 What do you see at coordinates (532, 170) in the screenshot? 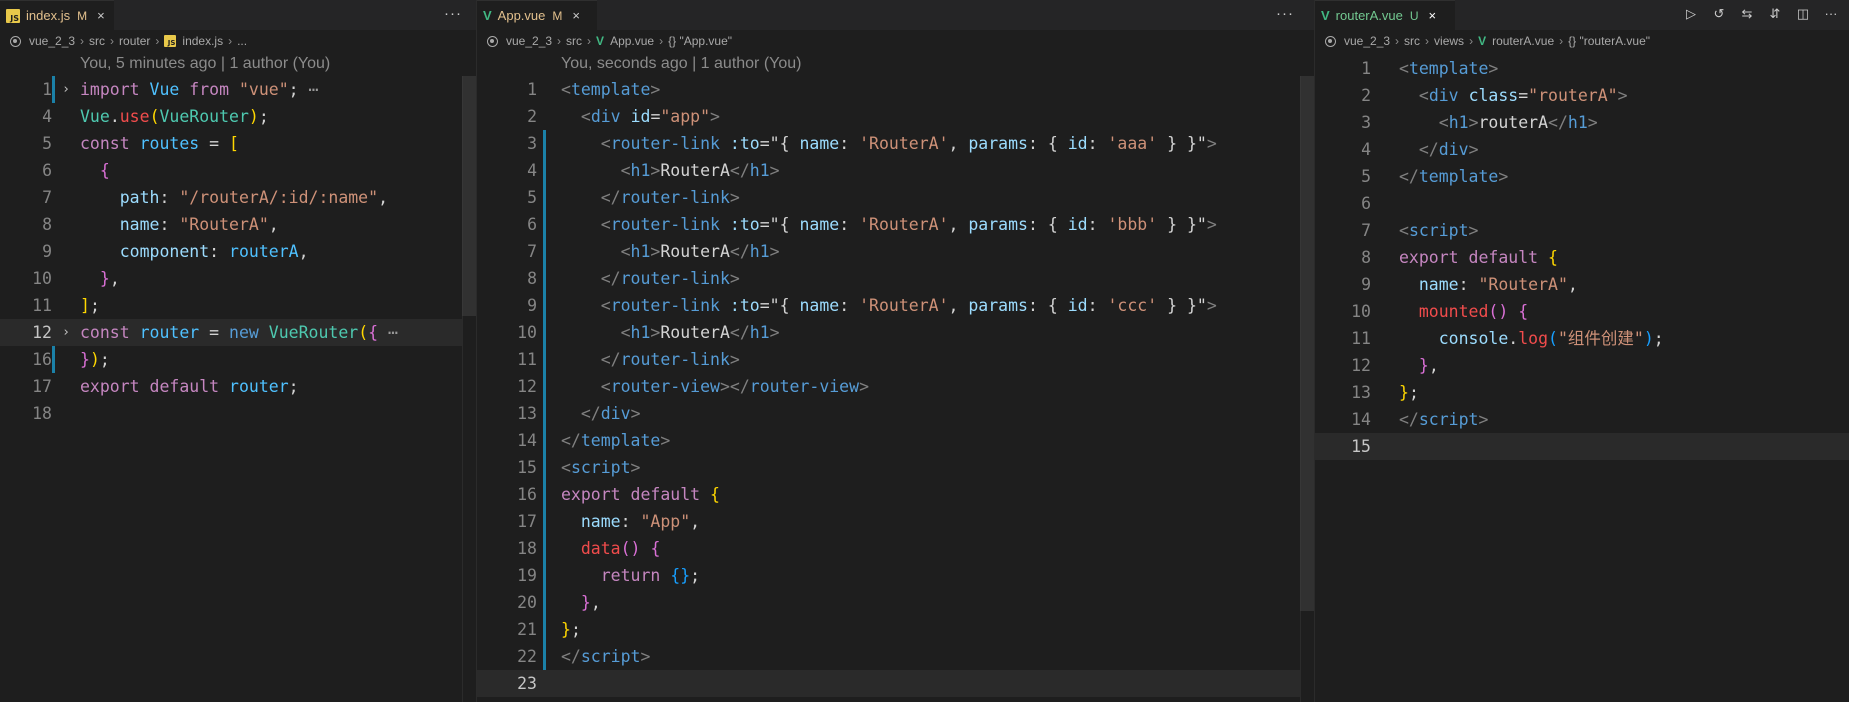
I see `line-number: 4` at bounding box center [532, 170].